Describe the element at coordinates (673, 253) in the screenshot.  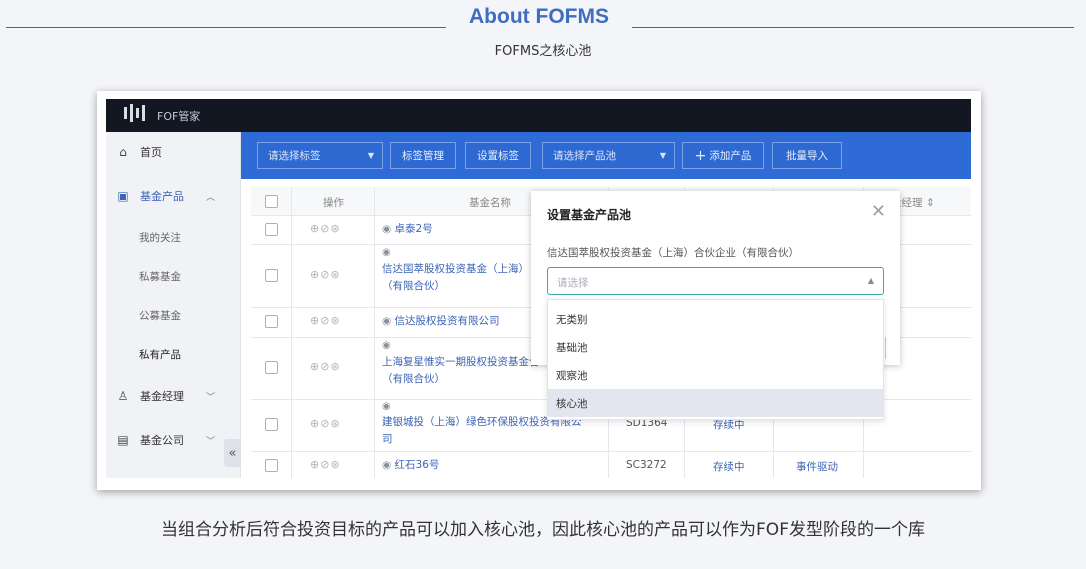
I see `modal-fund-name: 信达国萃股权投资基金（上海）合伙企业（有限合伙）` at that location.